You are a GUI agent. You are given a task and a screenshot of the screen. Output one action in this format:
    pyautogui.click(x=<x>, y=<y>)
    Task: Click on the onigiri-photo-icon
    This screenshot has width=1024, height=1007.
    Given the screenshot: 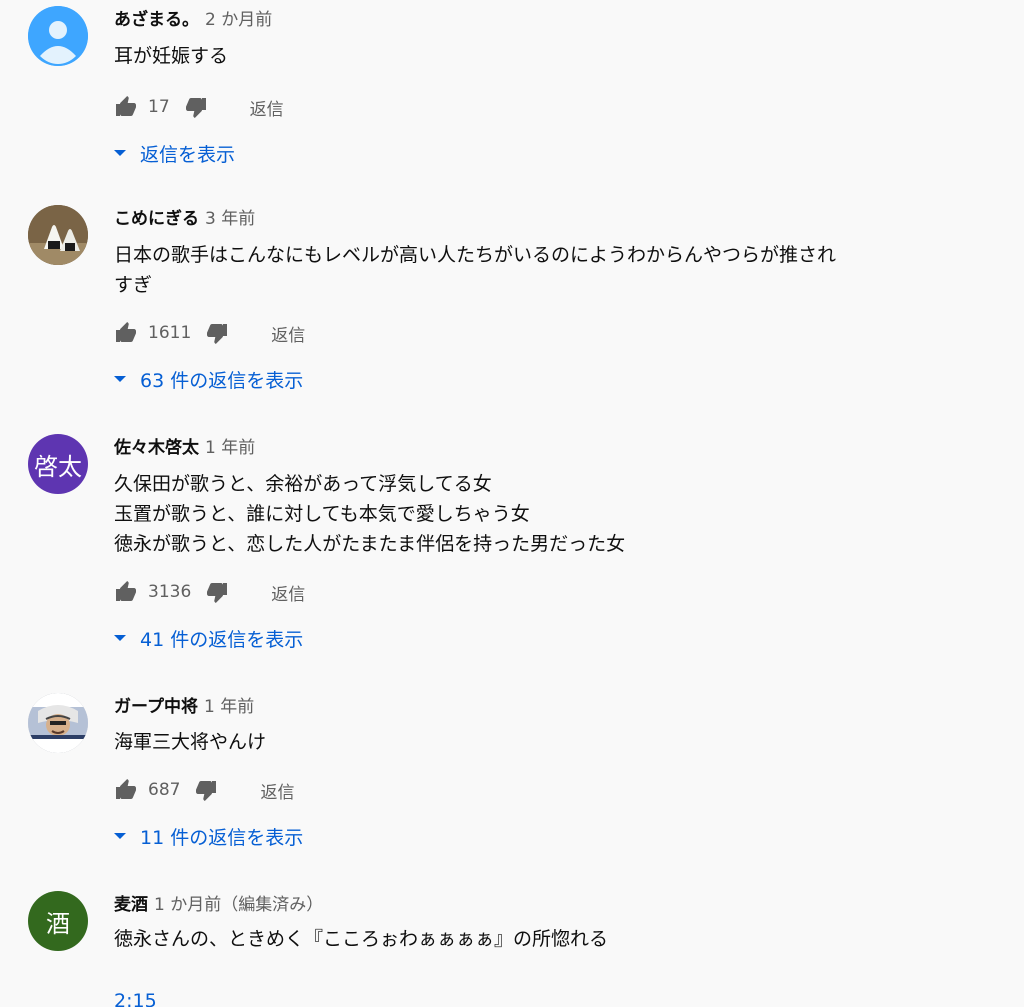 What is the action you would take?
    pyautogui.click(x=58, y=235)
    